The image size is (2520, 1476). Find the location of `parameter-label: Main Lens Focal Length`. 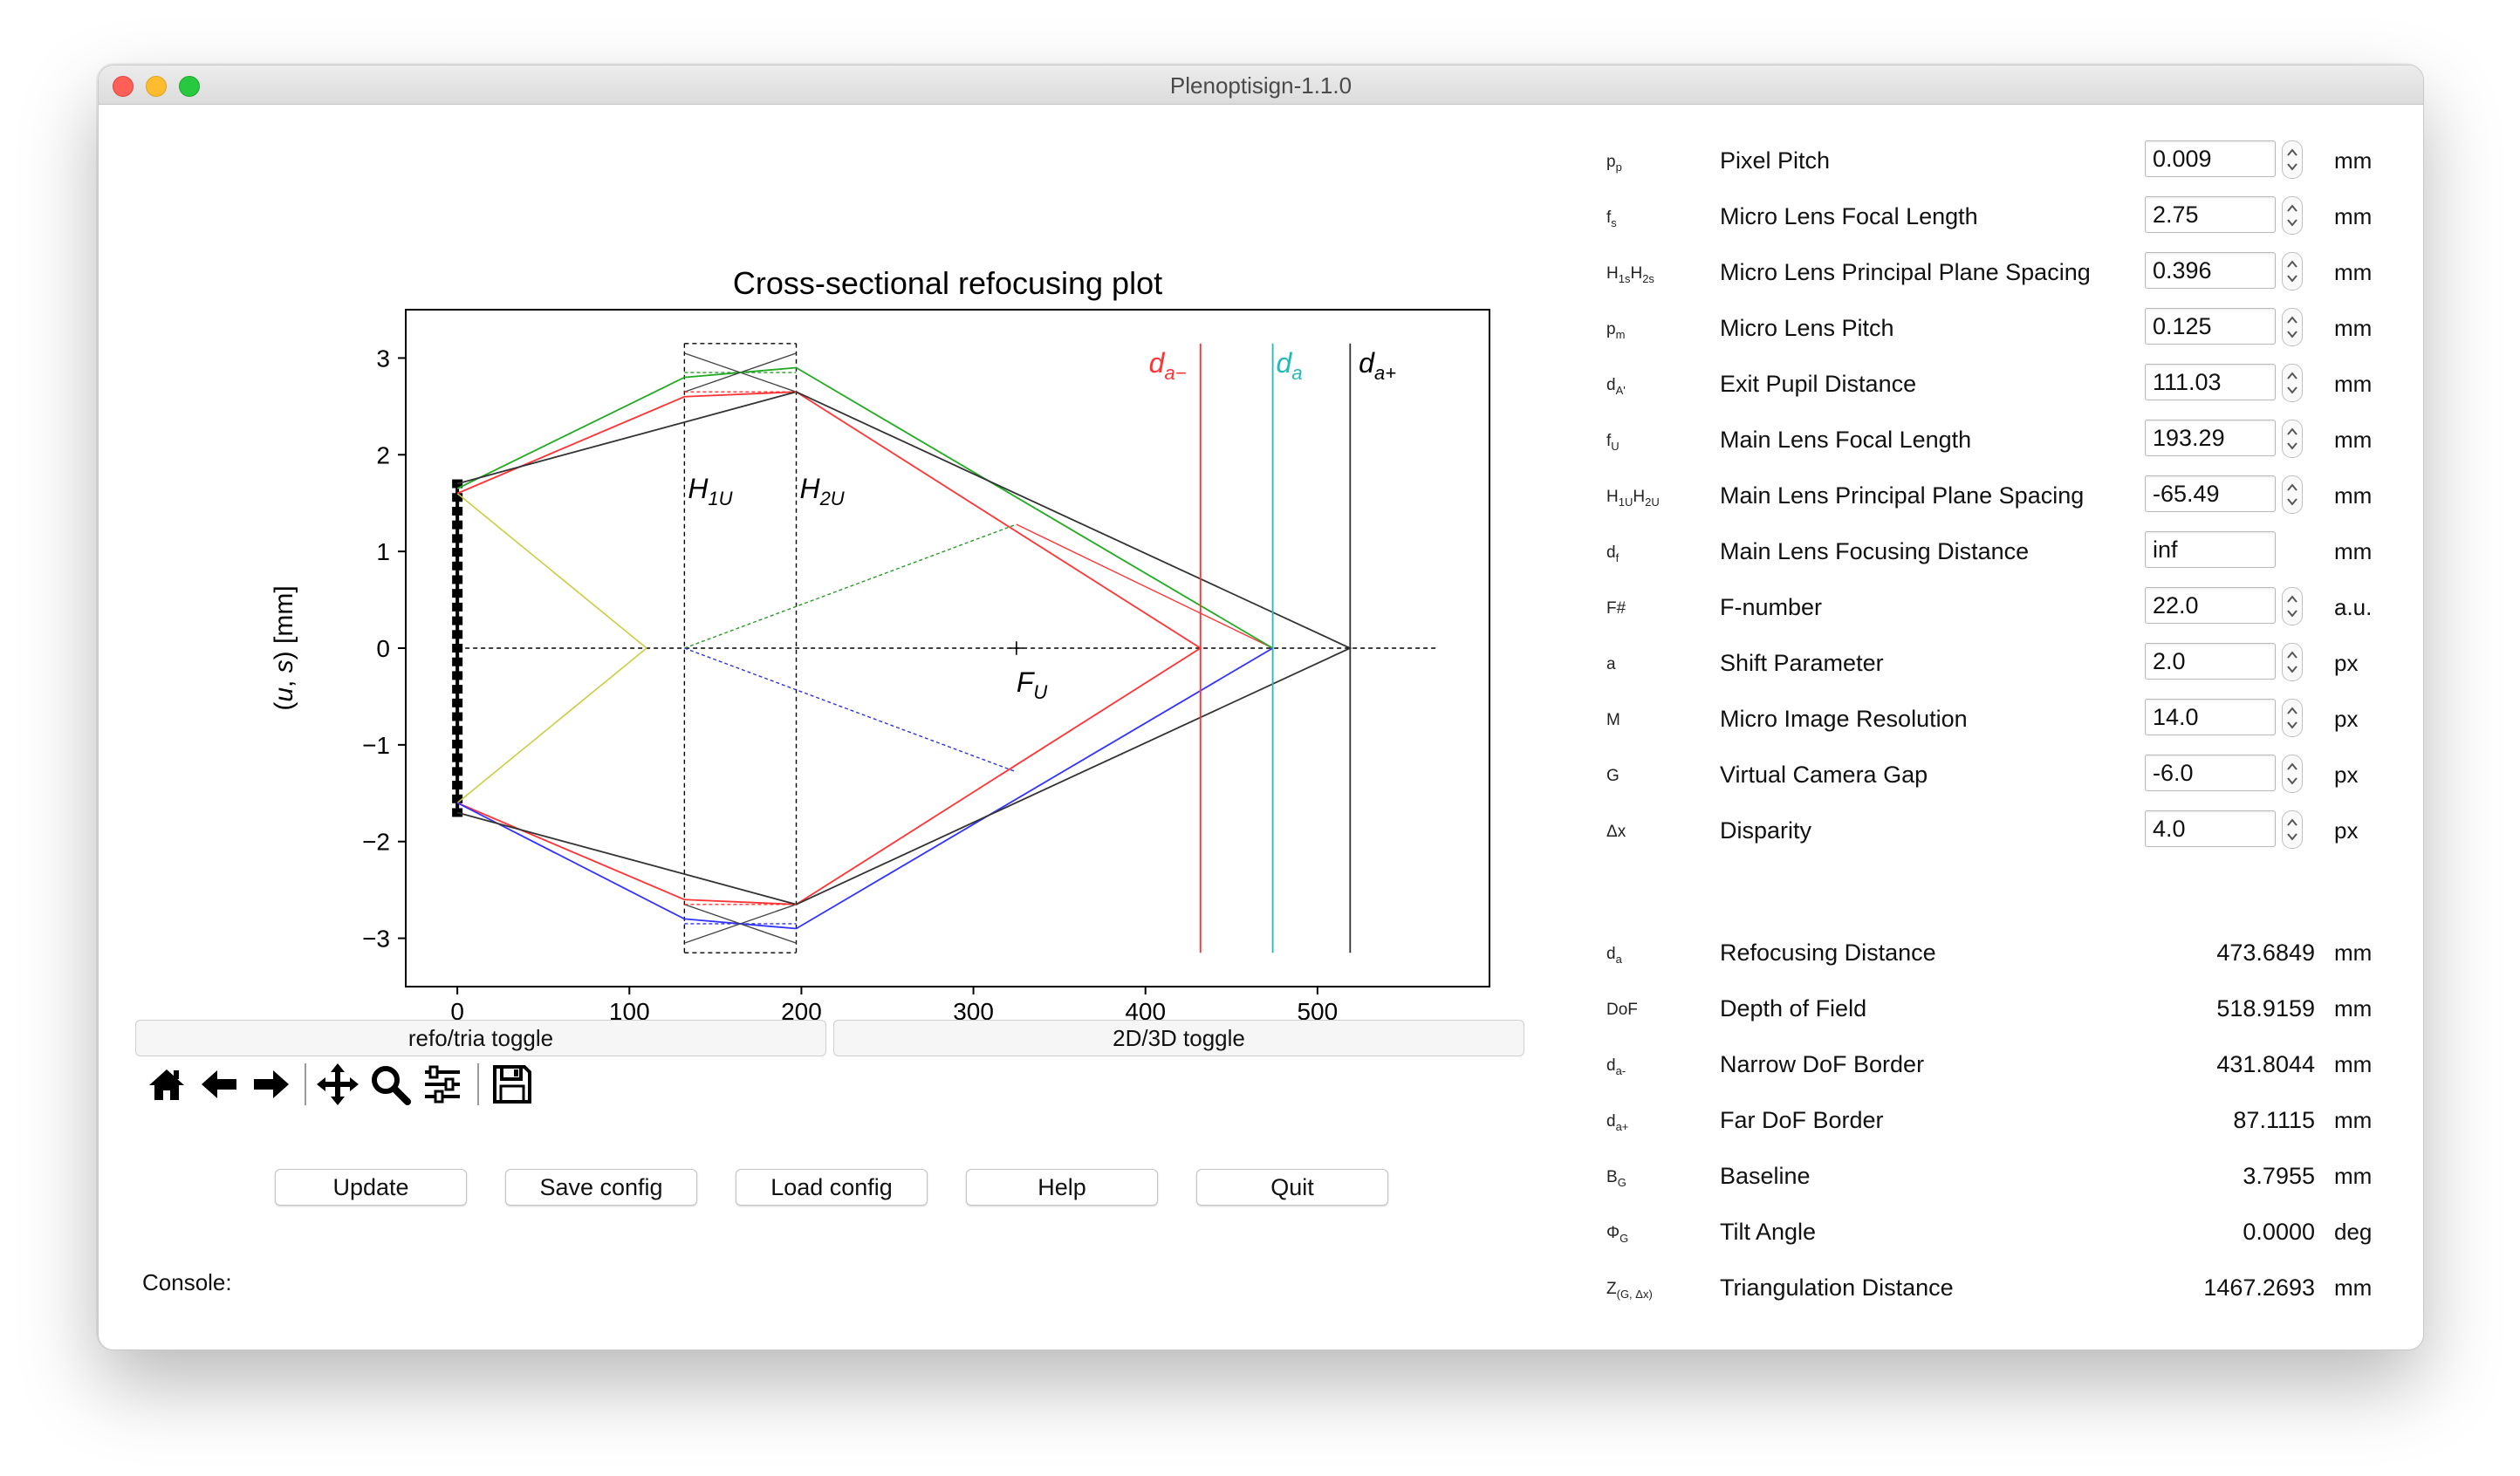

parameter-label: Main Lens Focal Length is located at coordinates (1846, 440).